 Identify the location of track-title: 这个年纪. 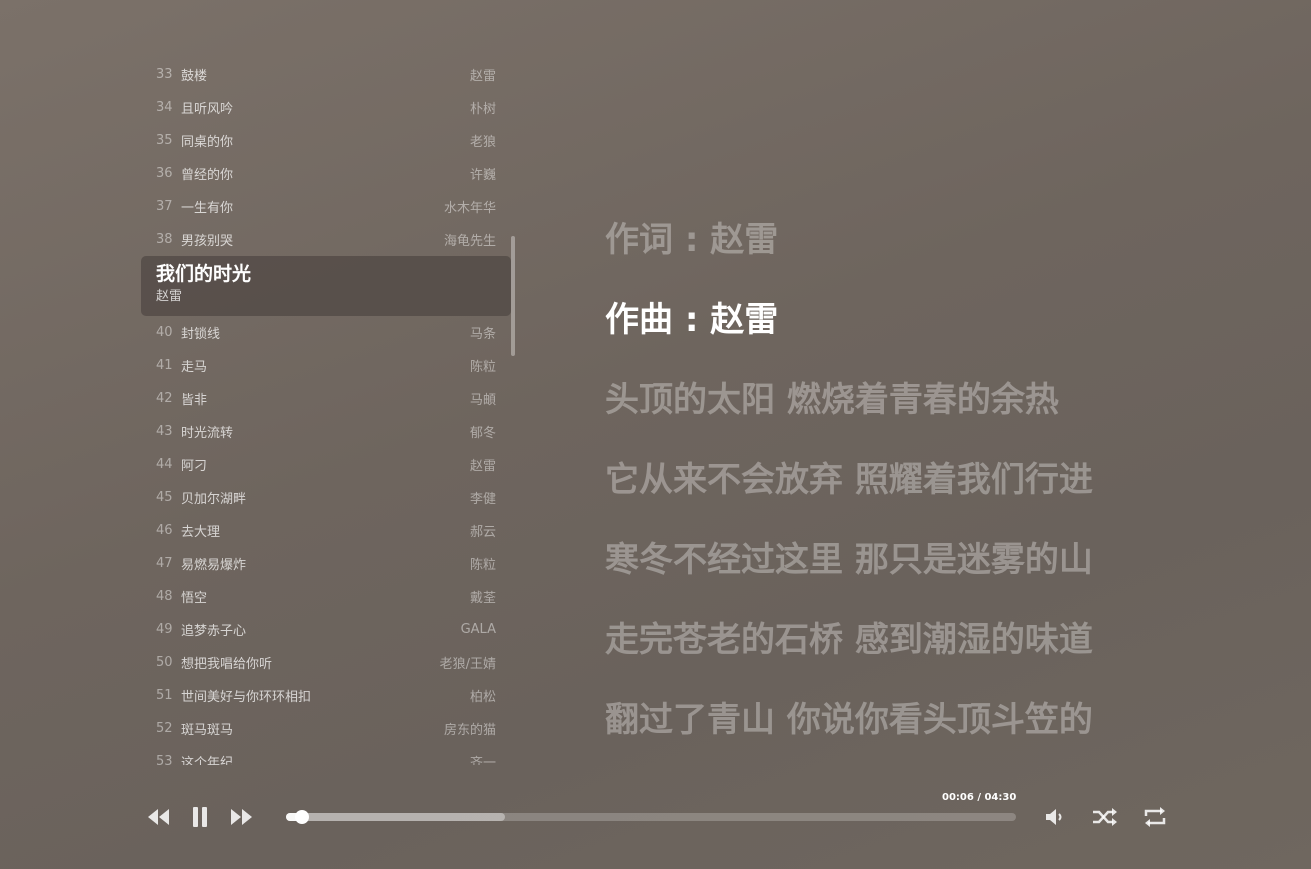
(207, 760).